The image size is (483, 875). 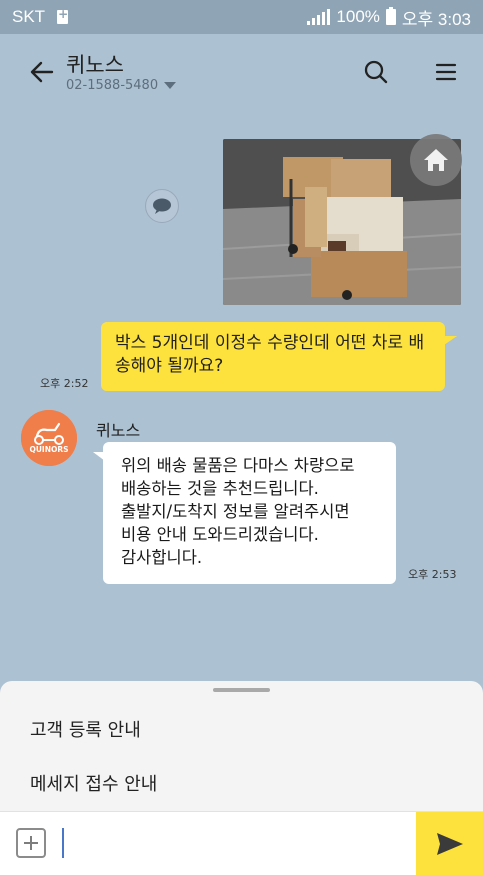 What do you see at coordinates (112, 85) in the screenshot?
I see `phone-number: 02-1588-5480` at bounding box center [112, 85].